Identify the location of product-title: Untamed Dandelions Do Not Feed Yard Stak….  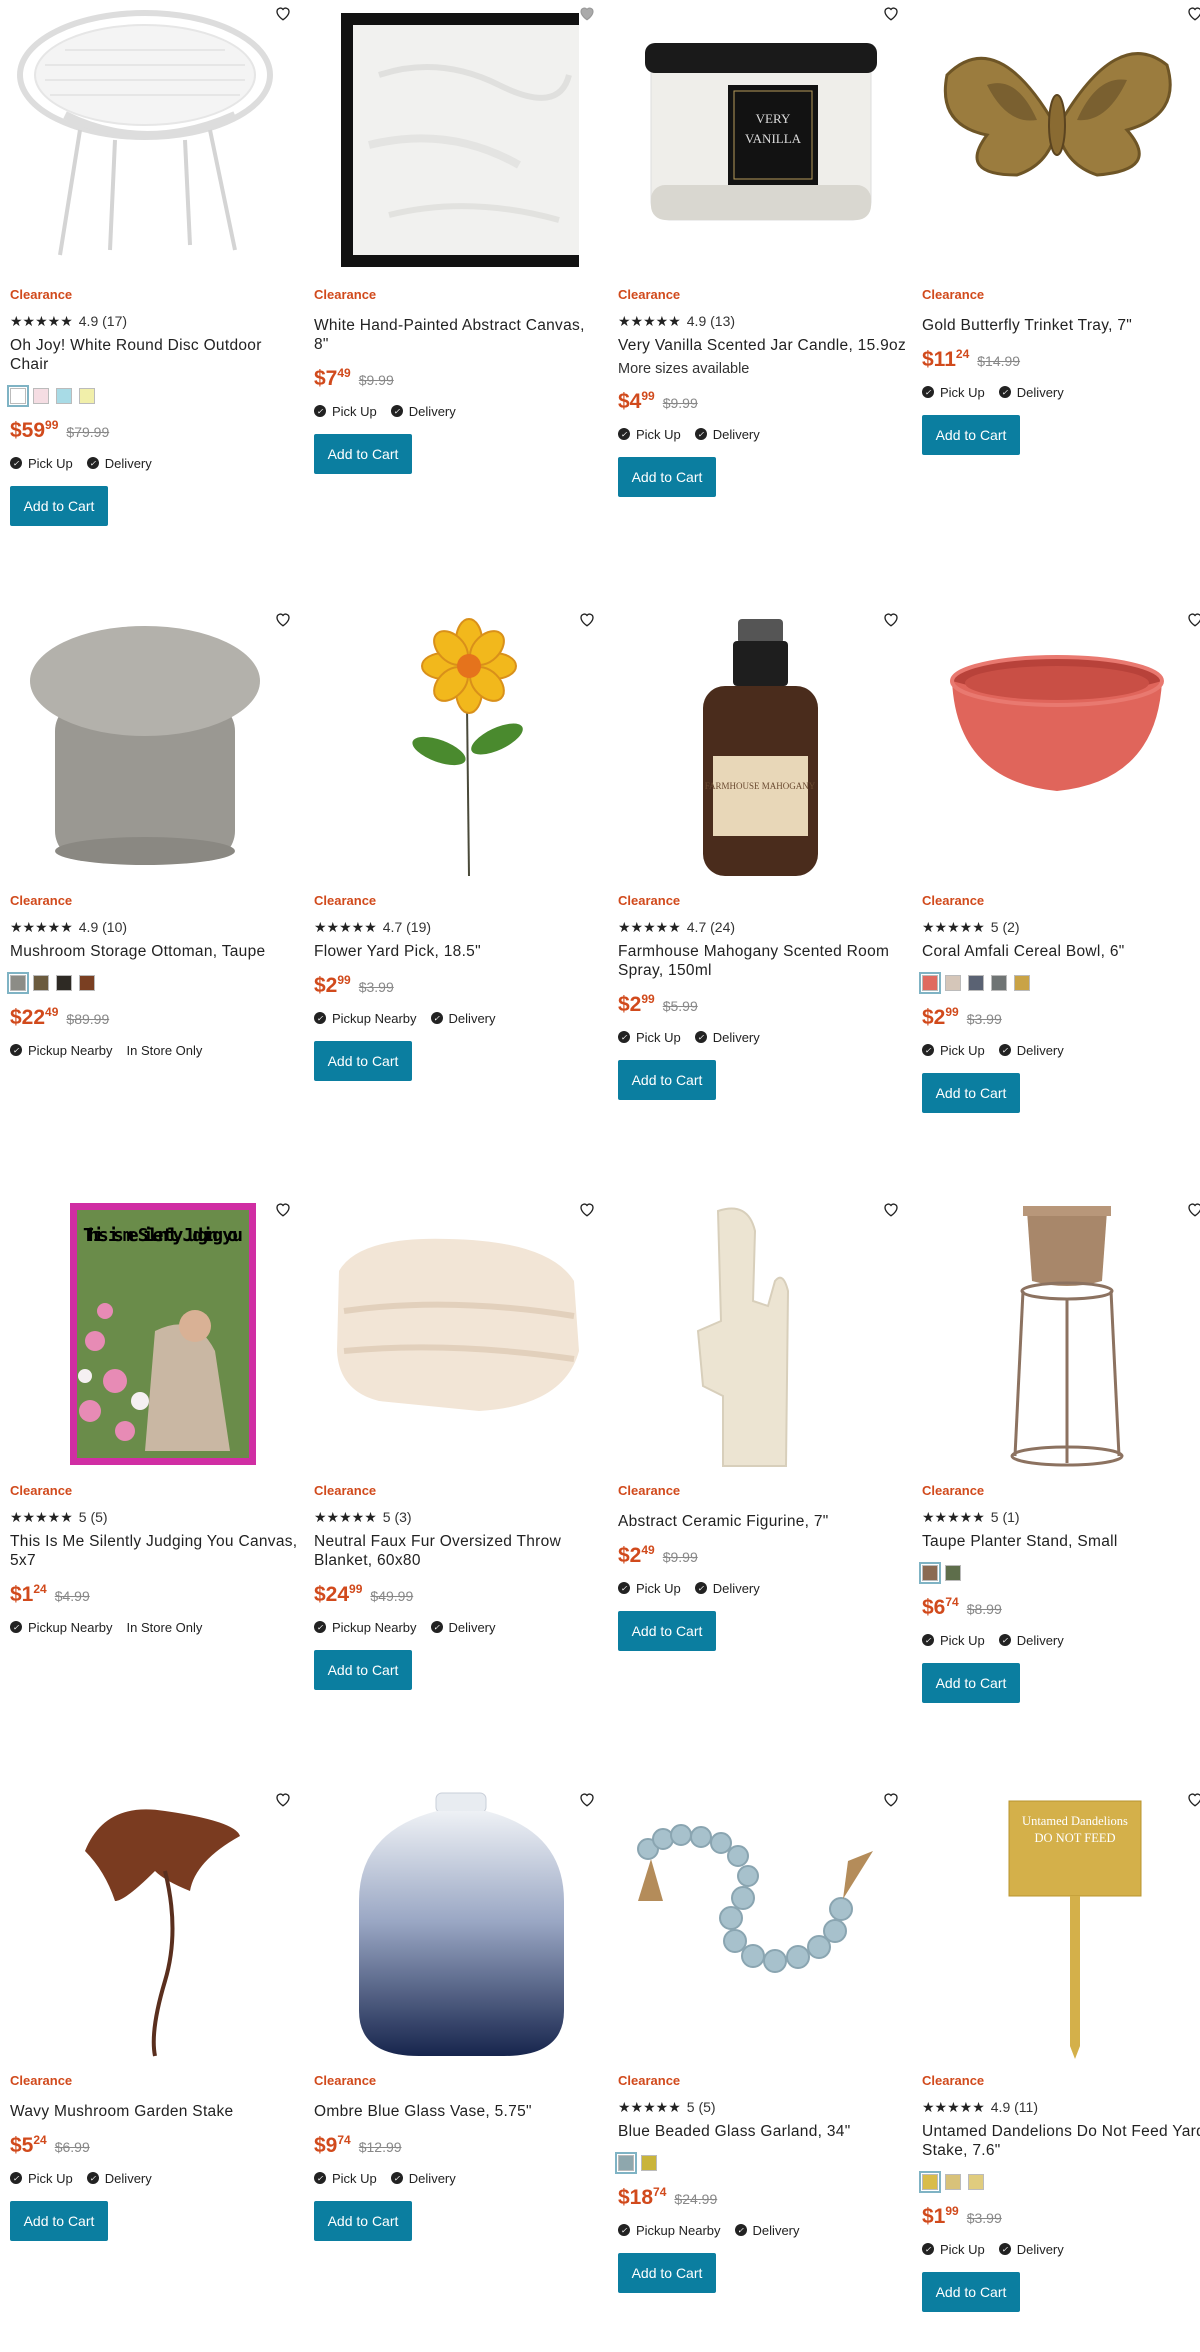
(1061, 2141).